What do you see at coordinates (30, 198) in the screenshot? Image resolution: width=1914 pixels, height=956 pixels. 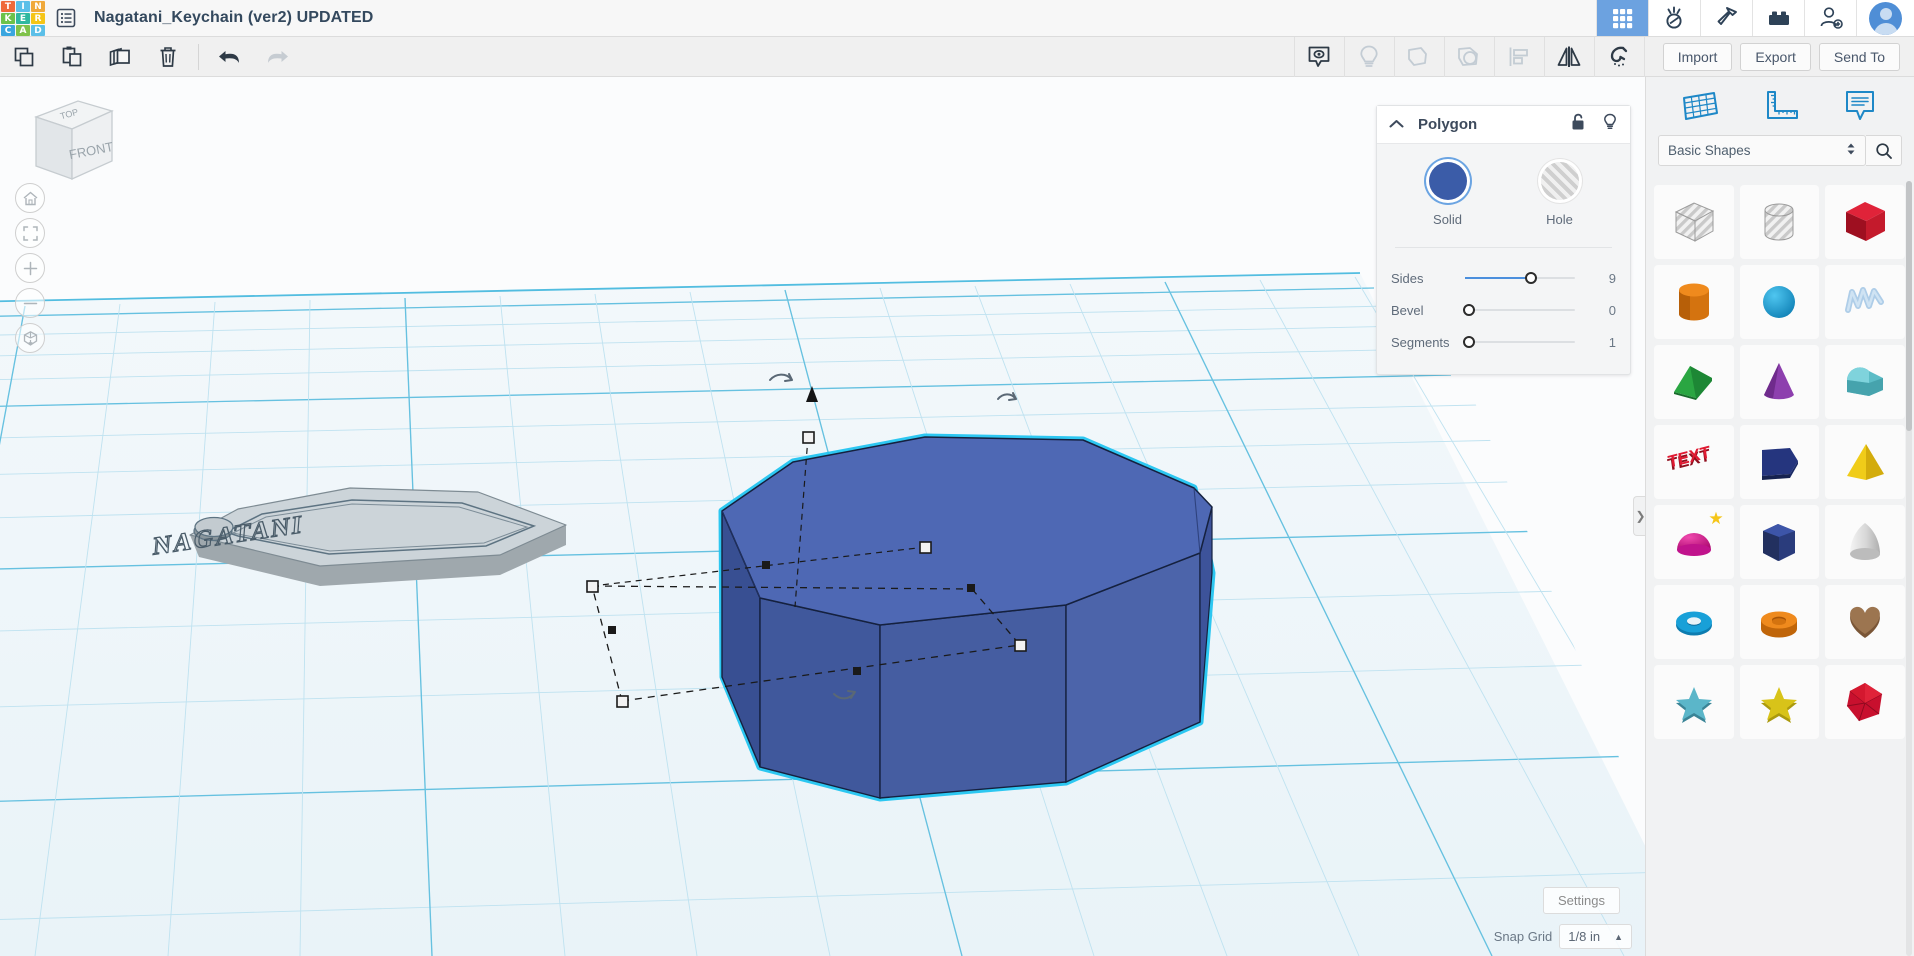 I see `home-view-button` at bounding box center [30, 198].